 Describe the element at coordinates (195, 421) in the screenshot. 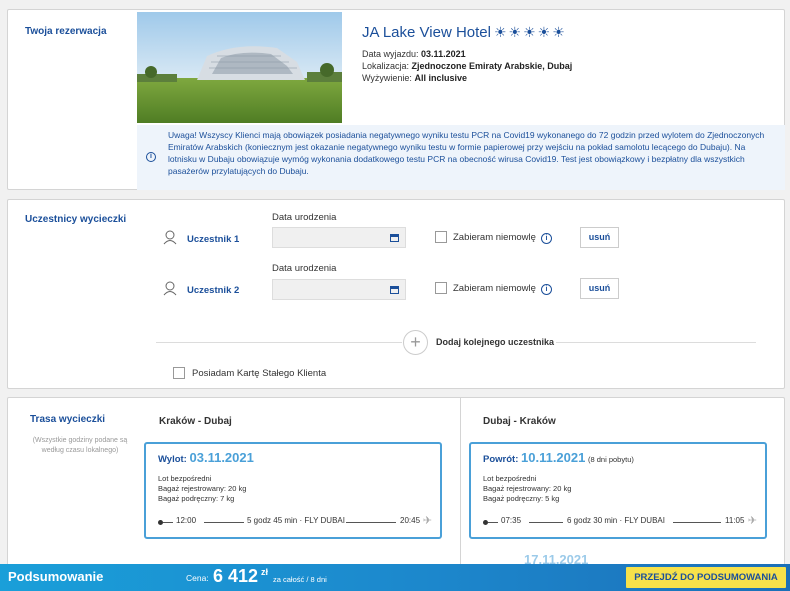

I see `outbound-route-title: Kraków - Dubaj` at that location.